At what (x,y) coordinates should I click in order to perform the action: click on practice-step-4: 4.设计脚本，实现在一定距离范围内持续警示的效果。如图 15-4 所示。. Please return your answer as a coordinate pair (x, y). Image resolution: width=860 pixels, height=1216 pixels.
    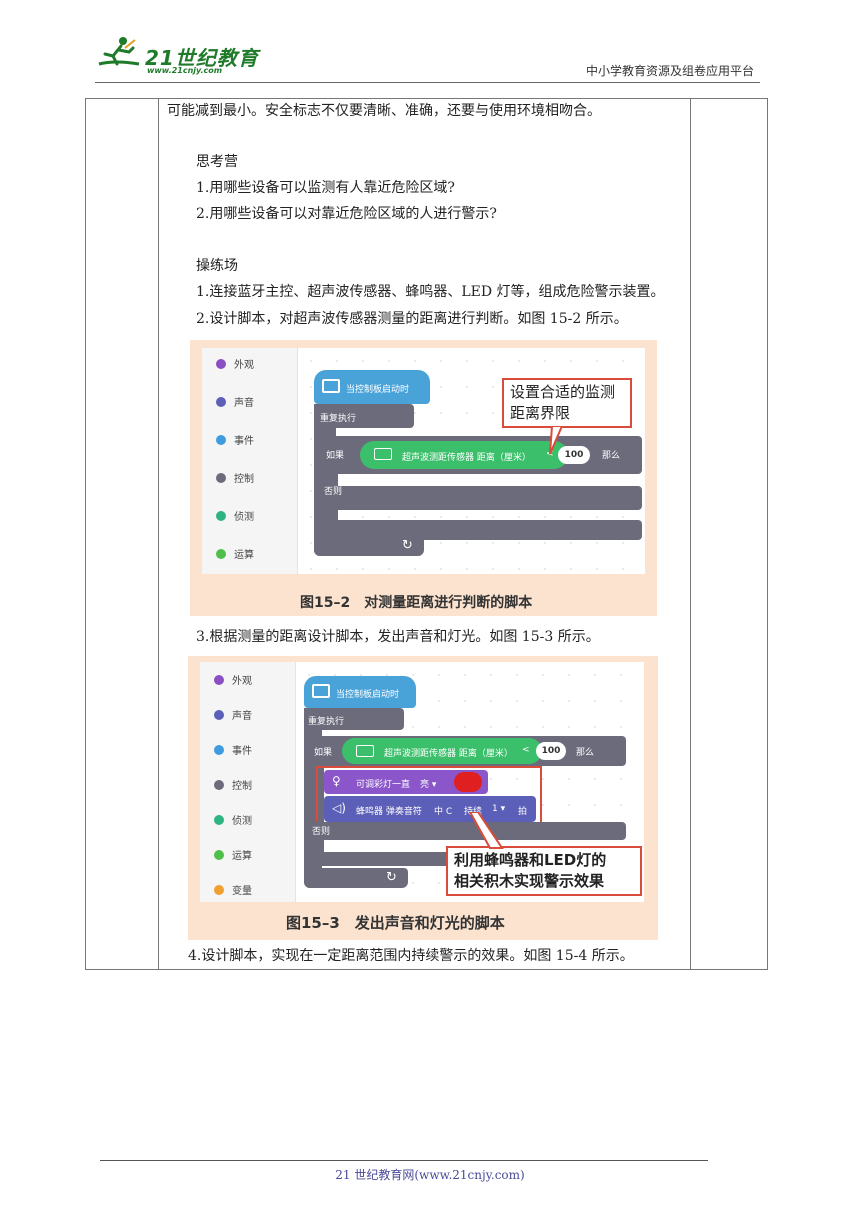
    Looking at the image, I should click on (411, 956).